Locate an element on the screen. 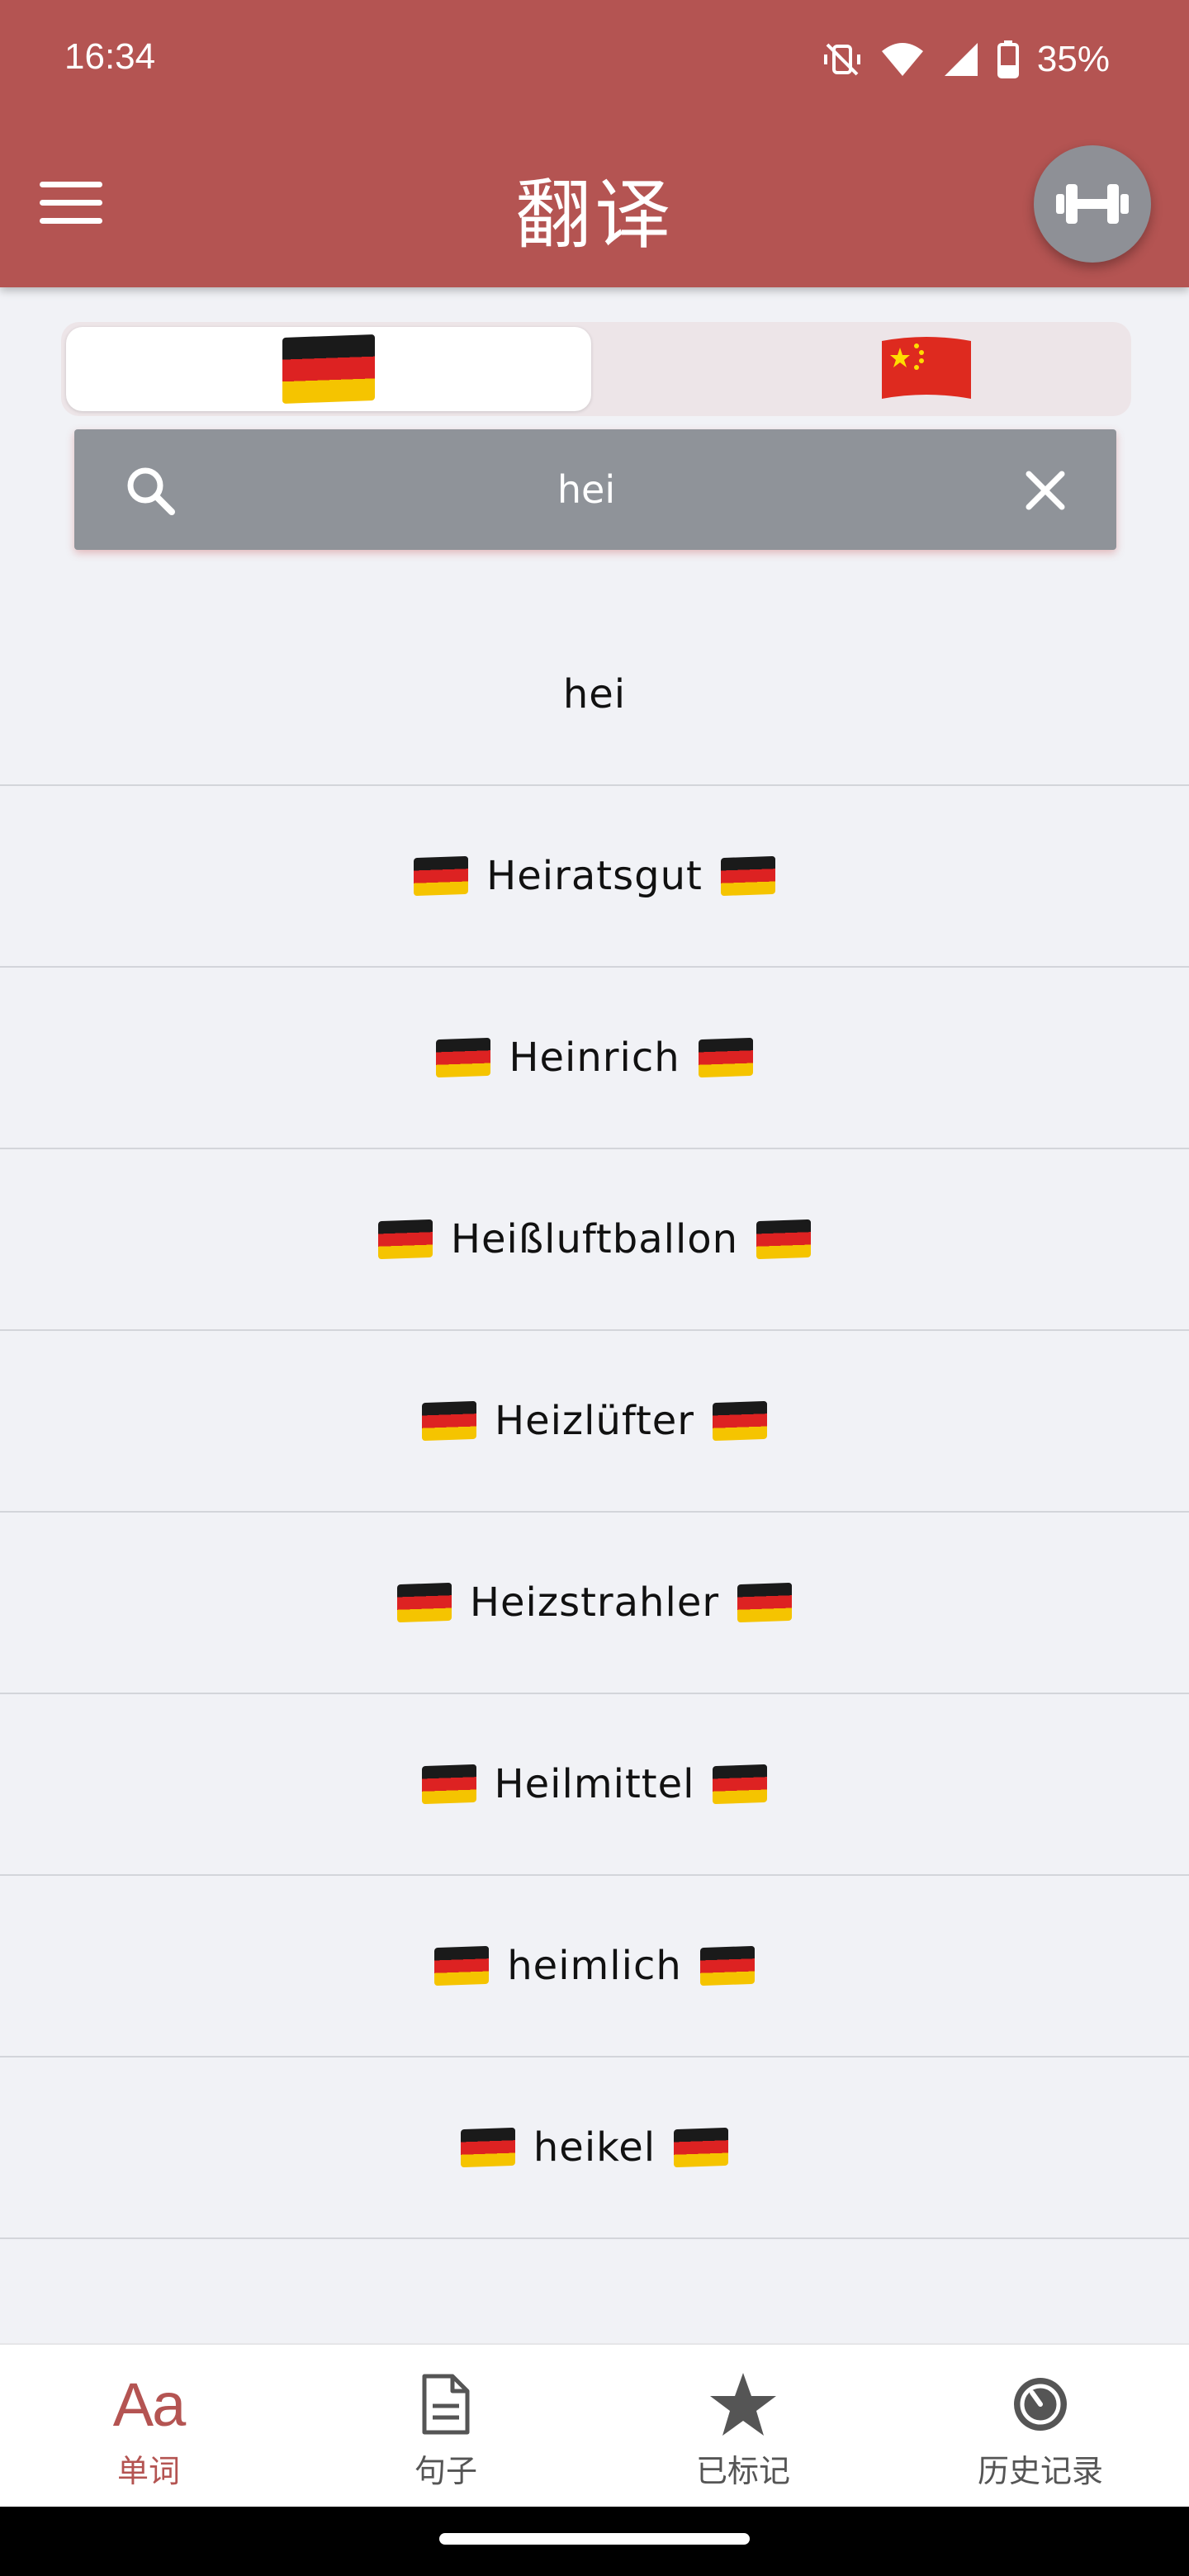  nav-tab-history: 历史记录 is located at coordinates (1040, 2426).